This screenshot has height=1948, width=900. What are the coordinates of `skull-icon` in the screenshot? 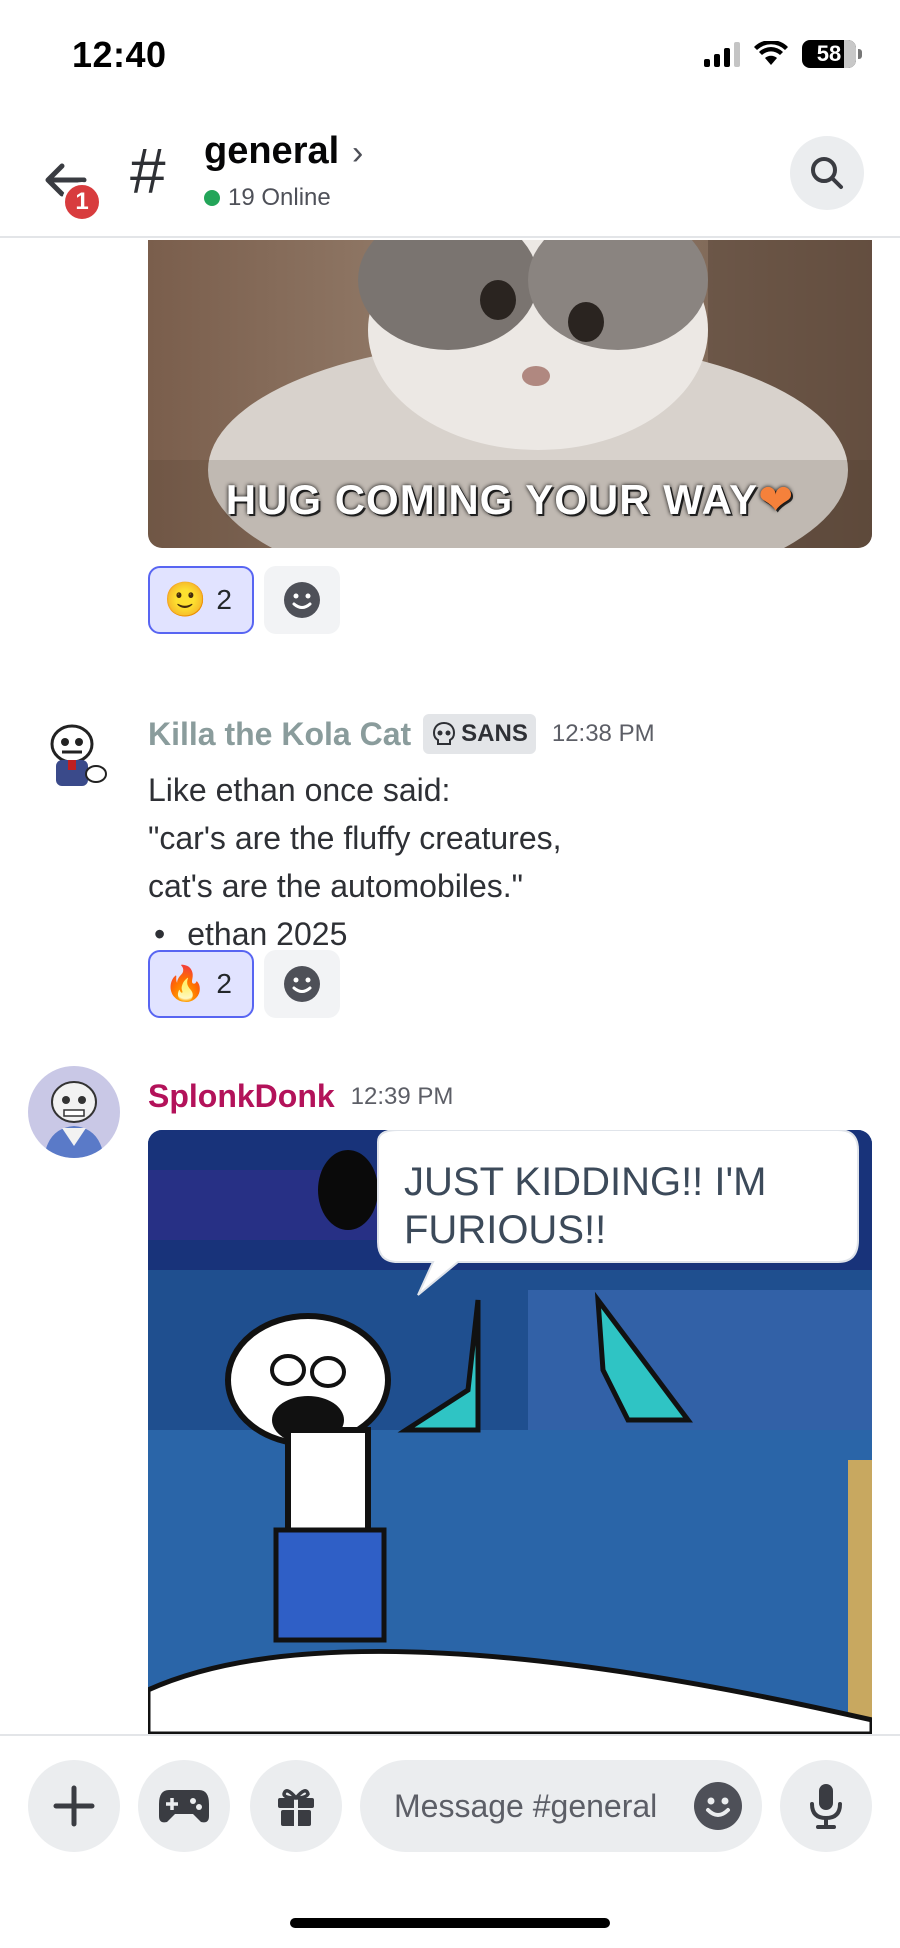 It's located at (444, 733).